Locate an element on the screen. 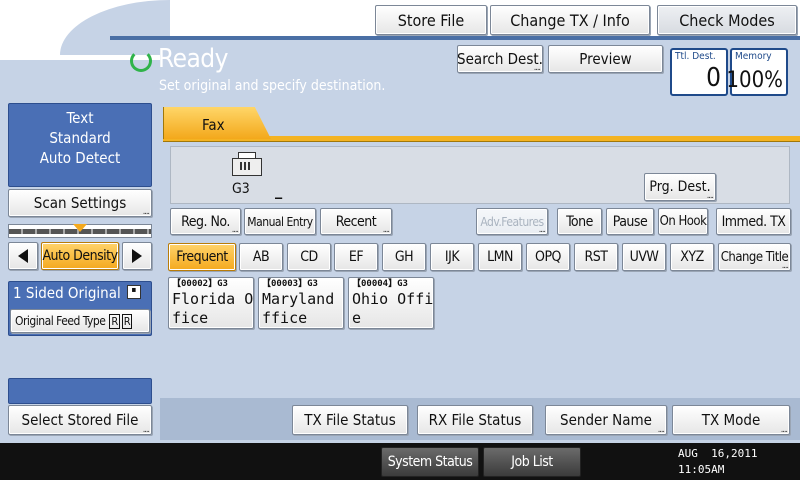 Image resolution: width=800 pixels, height=480 pixels. destination-key: 【00002】G3 Florida Of fice is located at coordinates (211, 303).